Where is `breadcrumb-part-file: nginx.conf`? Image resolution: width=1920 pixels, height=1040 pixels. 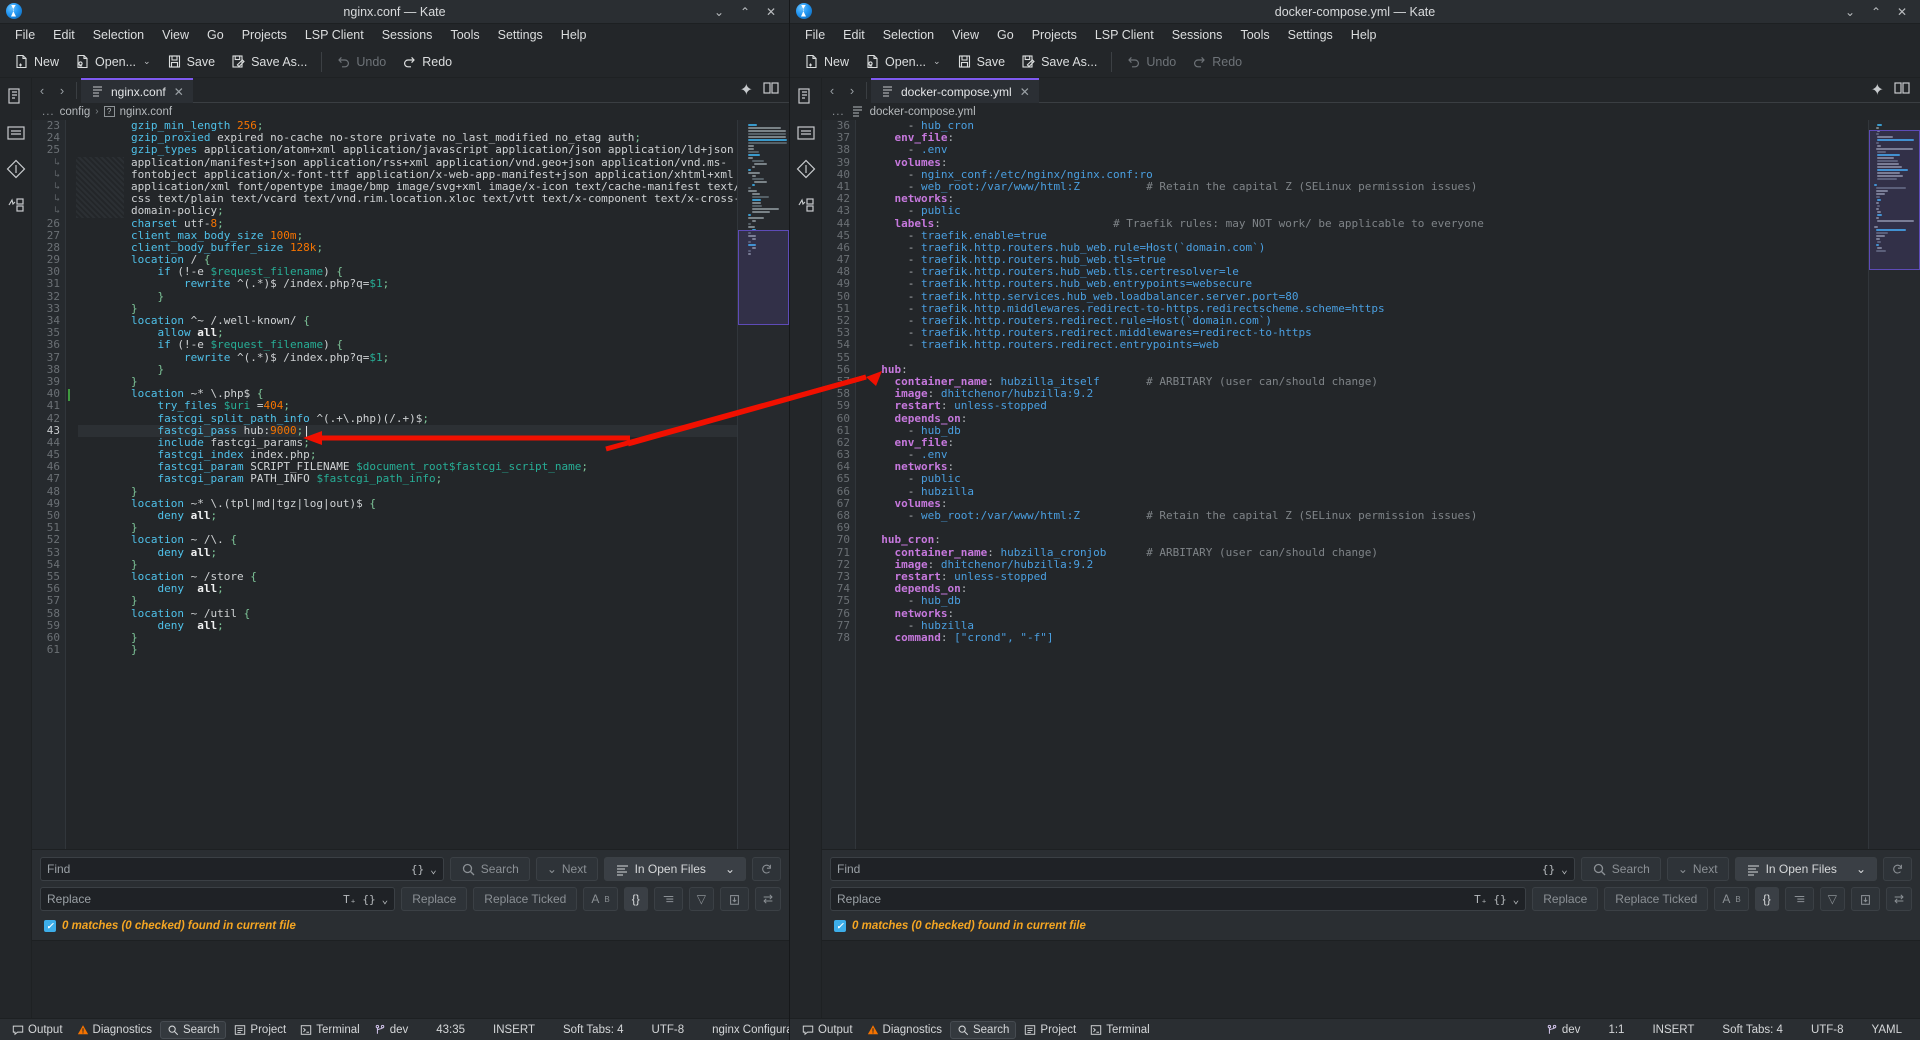
breadcrumb-part-file: nginx.conf is located at coordinates (146, 112).